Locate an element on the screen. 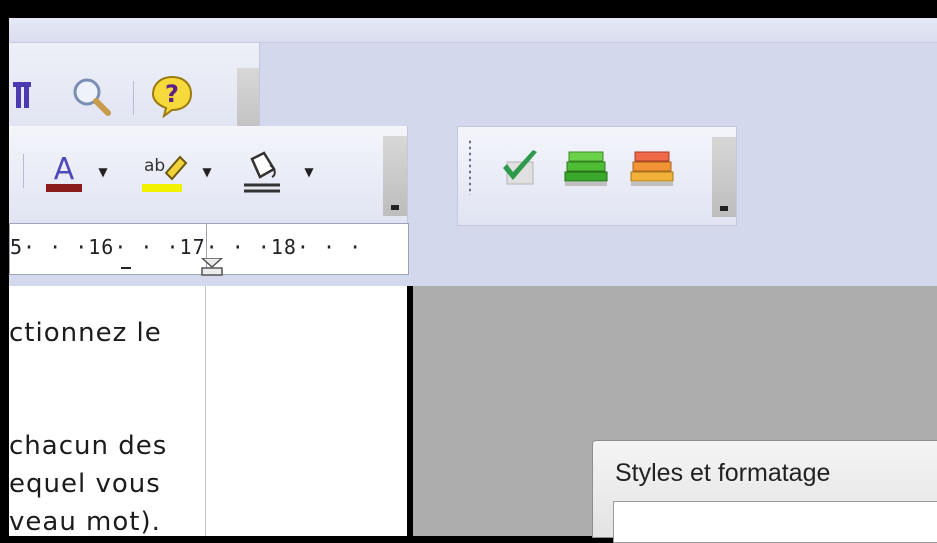 The height and width of the screenshot is (543, 937). help-button: ? is located at coordinates (172, 96).